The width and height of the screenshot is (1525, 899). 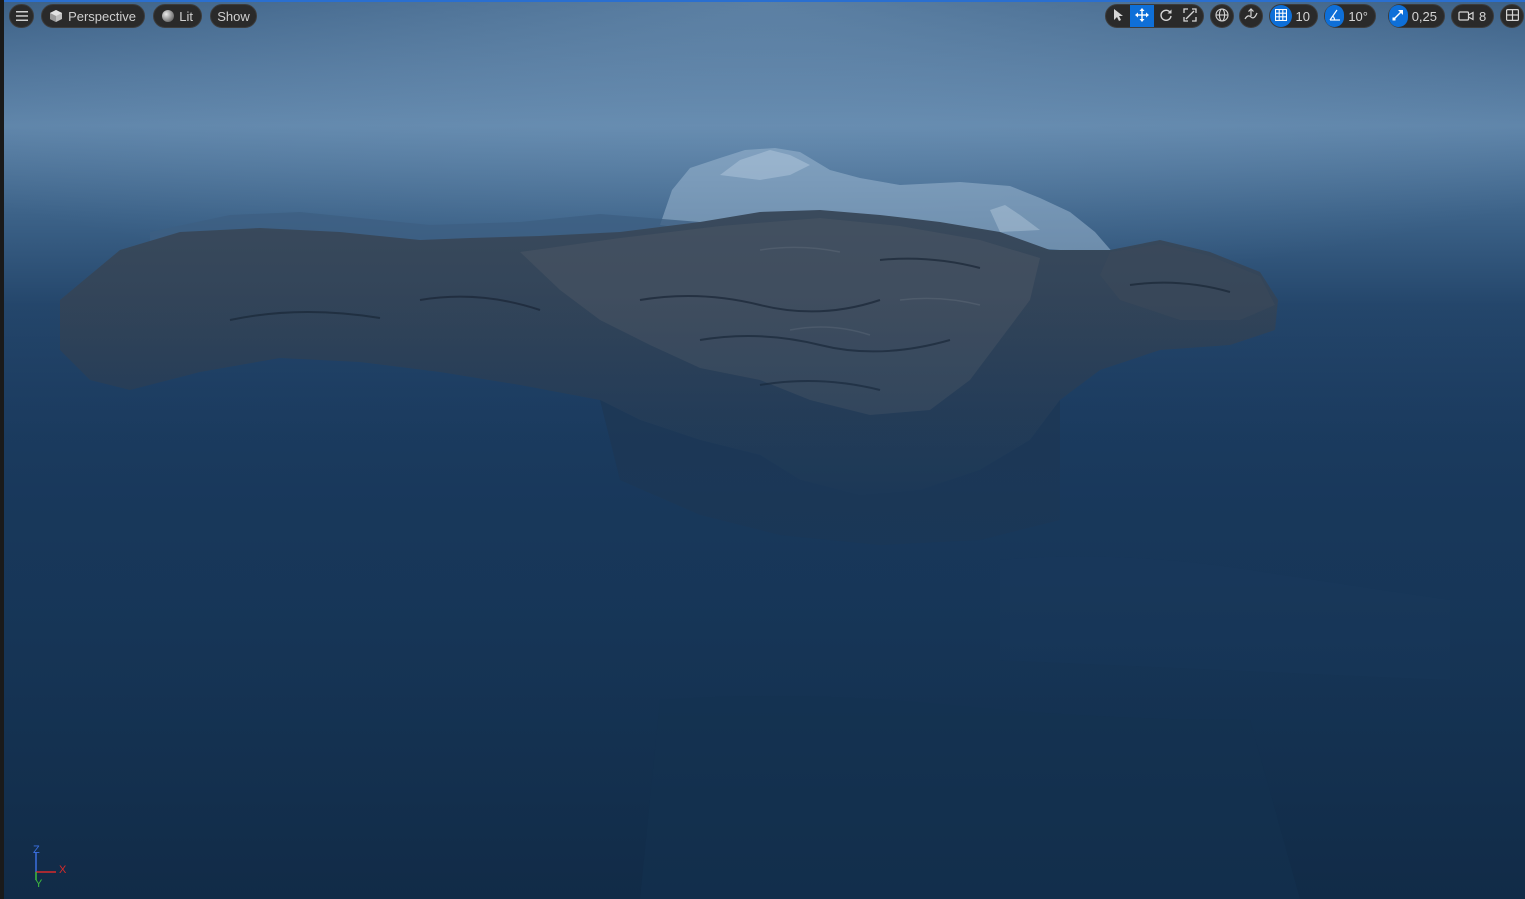 I want to click on rotation-snap-value: 10°, so click(x=1359, y=16).